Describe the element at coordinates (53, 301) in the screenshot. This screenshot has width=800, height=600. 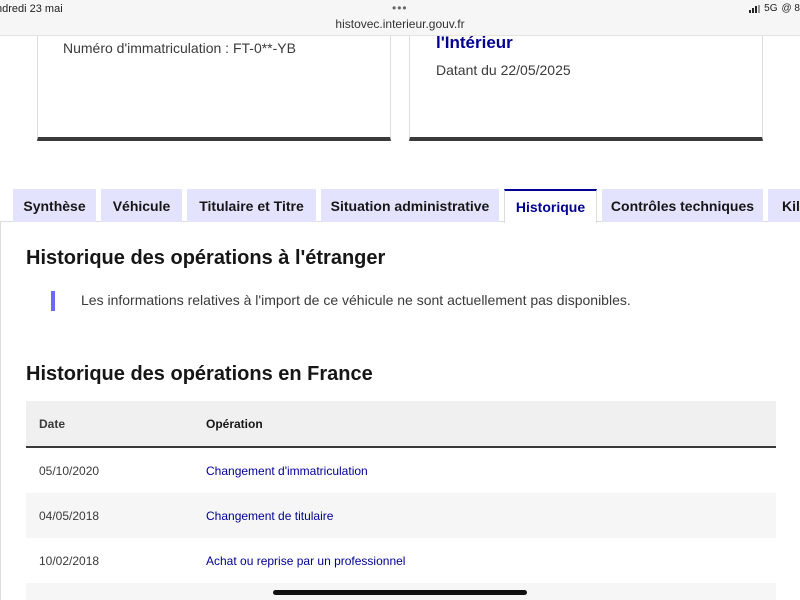
I see `callout-bar` at that location.